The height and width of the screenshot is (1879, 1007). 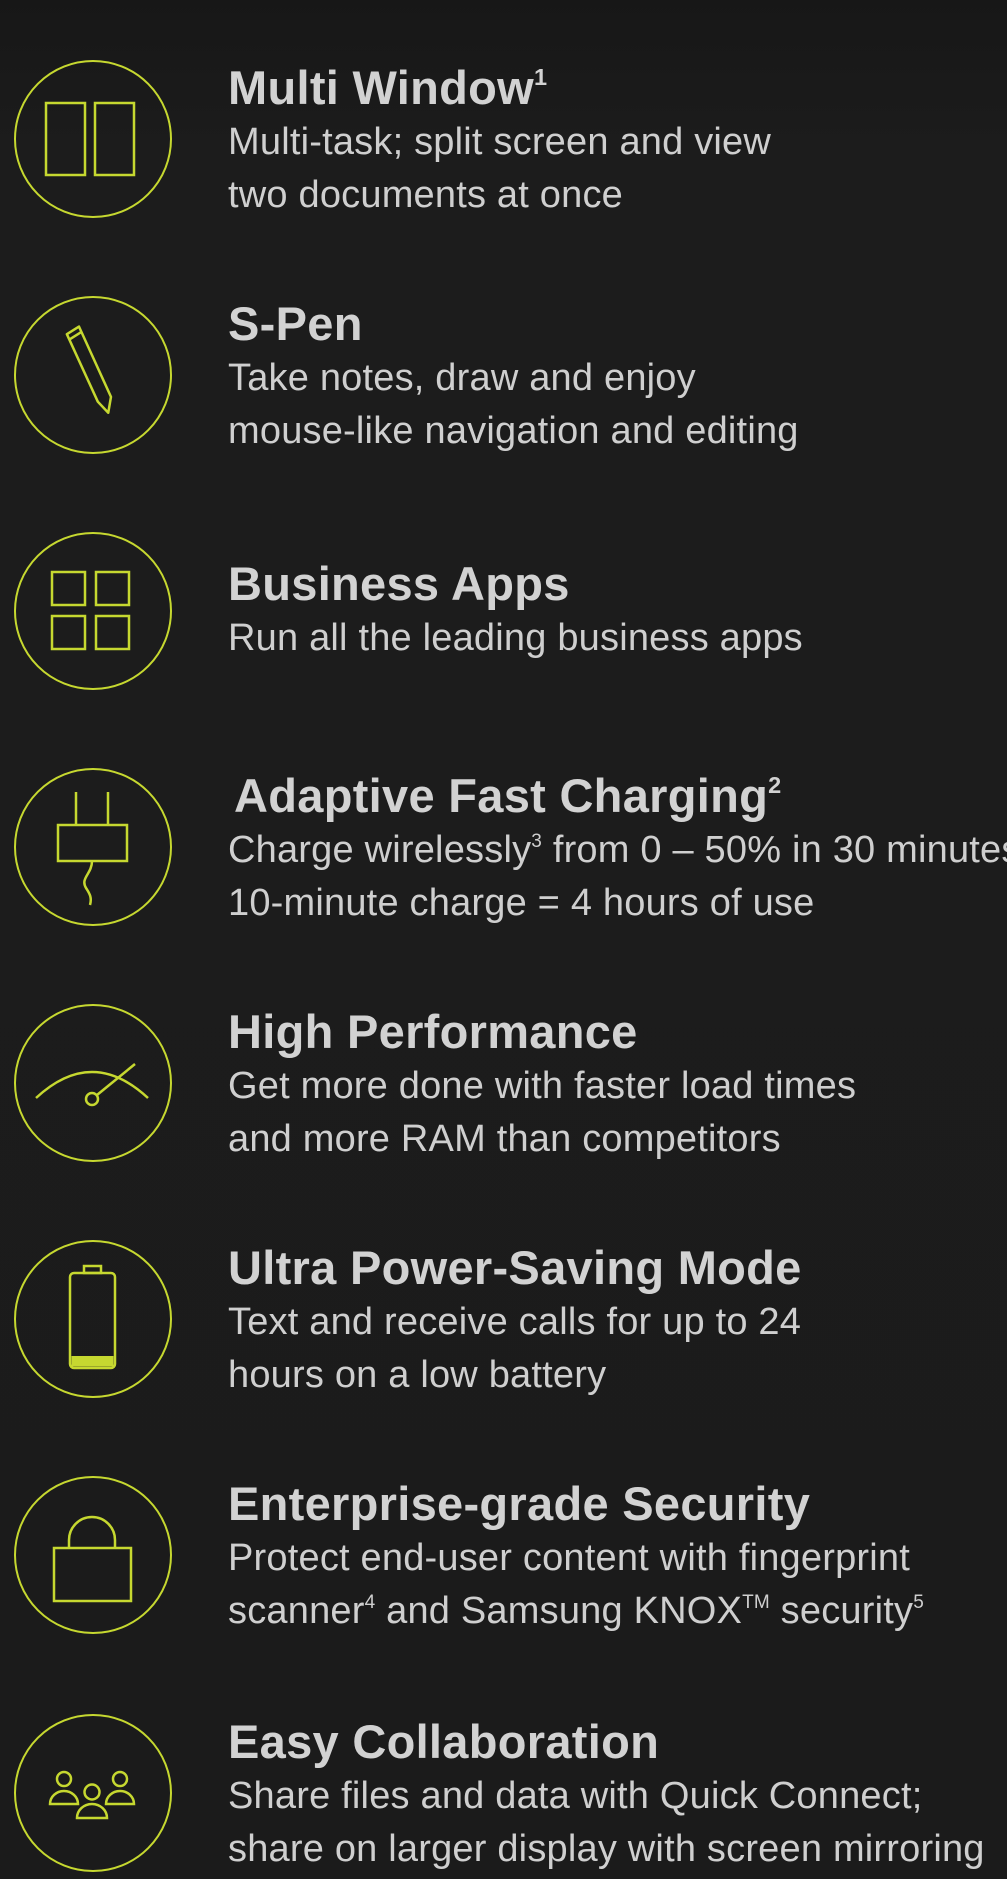 I want to click on feature-description-line-2: mouse-like navigation and editing, so click(x=513, y=431).